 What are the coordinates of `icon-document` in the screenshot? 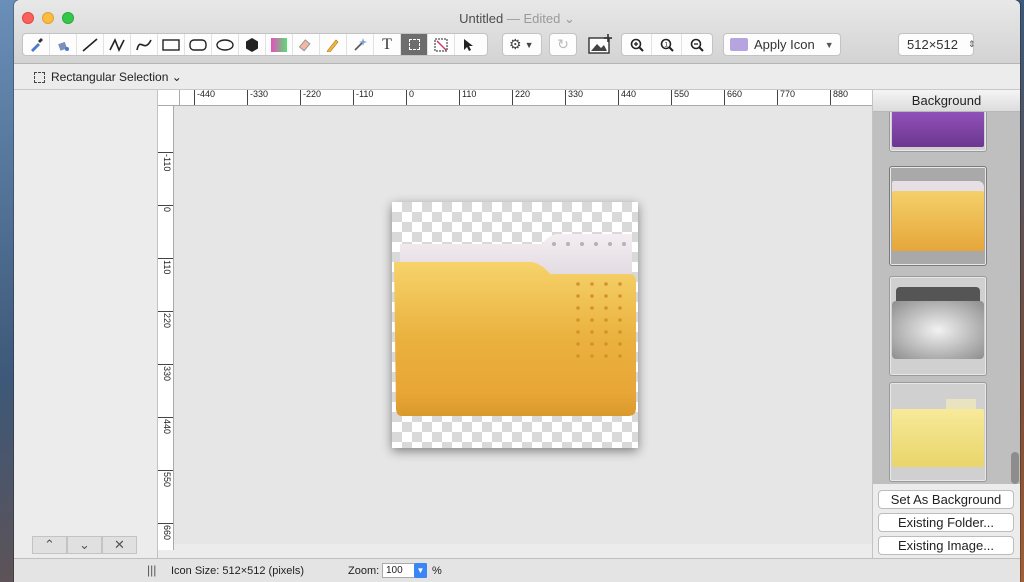 It's located at (515, 325).